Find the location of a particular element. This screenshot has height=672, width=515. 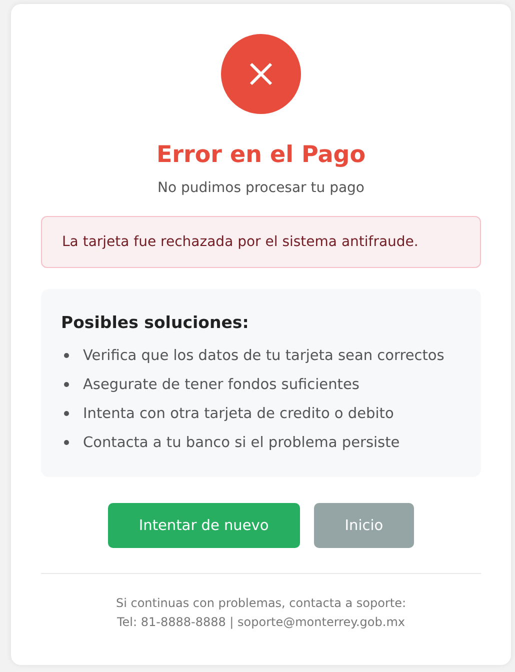

solutions-heading: Posibles soluciones: is located at coordinates (155, 323).